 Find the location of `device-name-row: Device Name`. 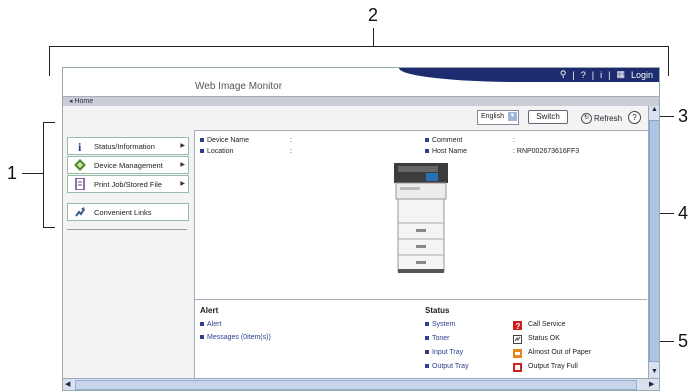

device-name-row: Device Name is located at coordinates (224, 140).